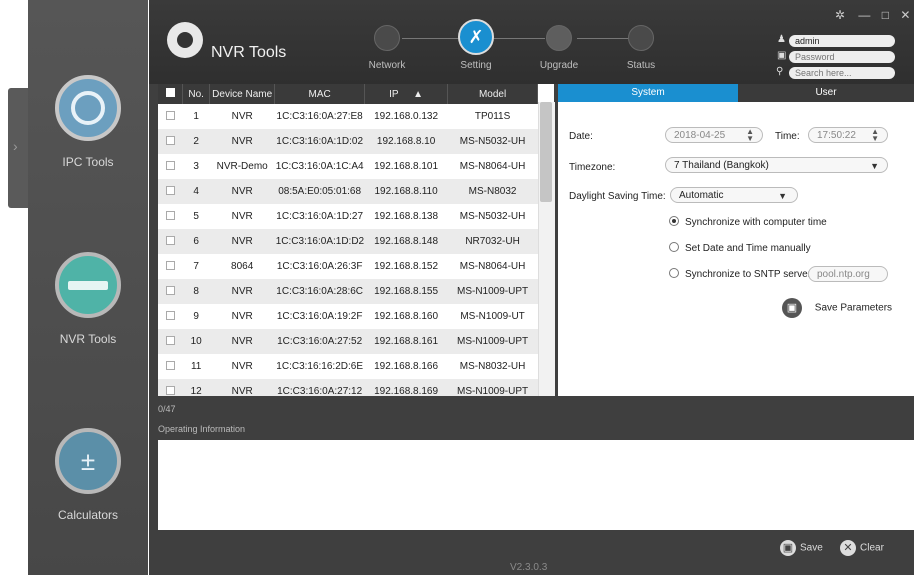  I want to click on sidebar-item-label: NVR Tools, so click(88, 339).